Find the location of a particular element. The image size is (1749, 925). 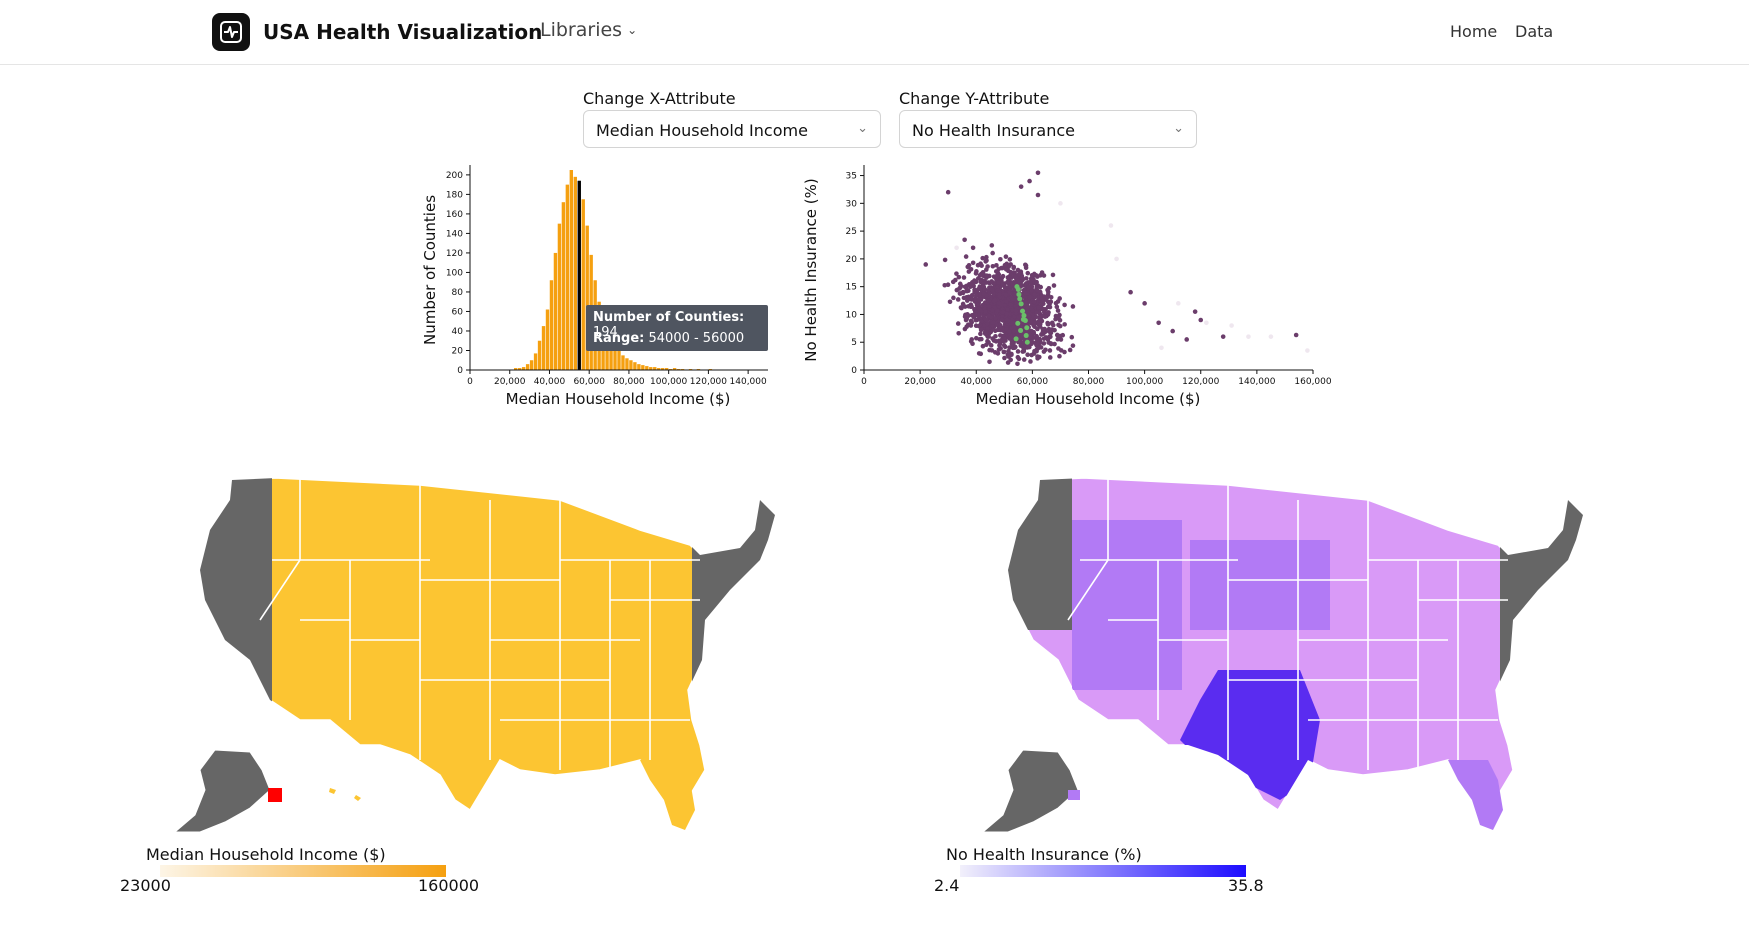

insurance-legend-title: No Health Insurance (%) is located at coordinates (1044, 854).